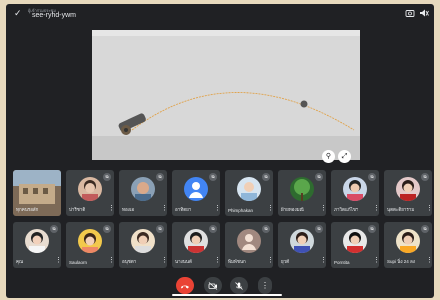 The height and width of the screenshot is (300, 440). What do you see at coordinates (401, 209) in the screenshot?
I see `participant-name: นุตตะติยาราม` at bounding box center [401, 209].